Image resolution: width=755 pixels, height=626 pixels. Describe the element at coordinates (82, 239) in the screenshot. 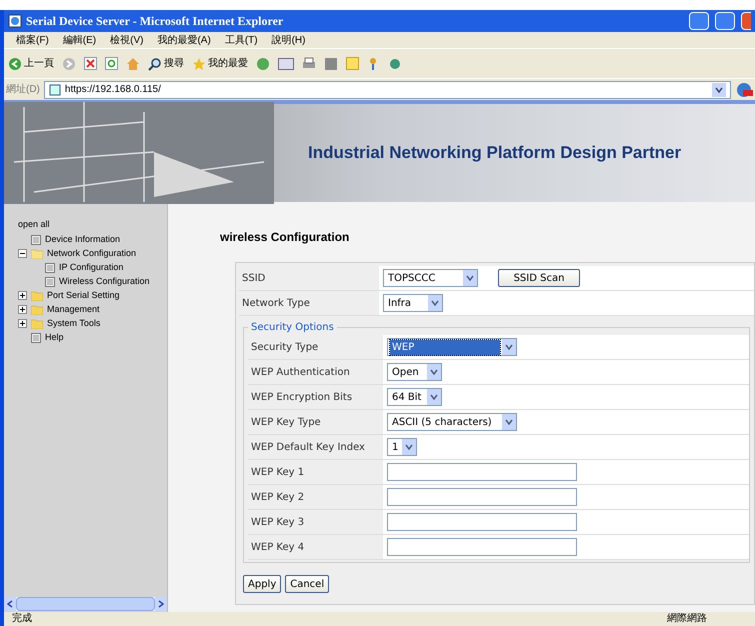

I see `tree-item: Device Information` at that location.